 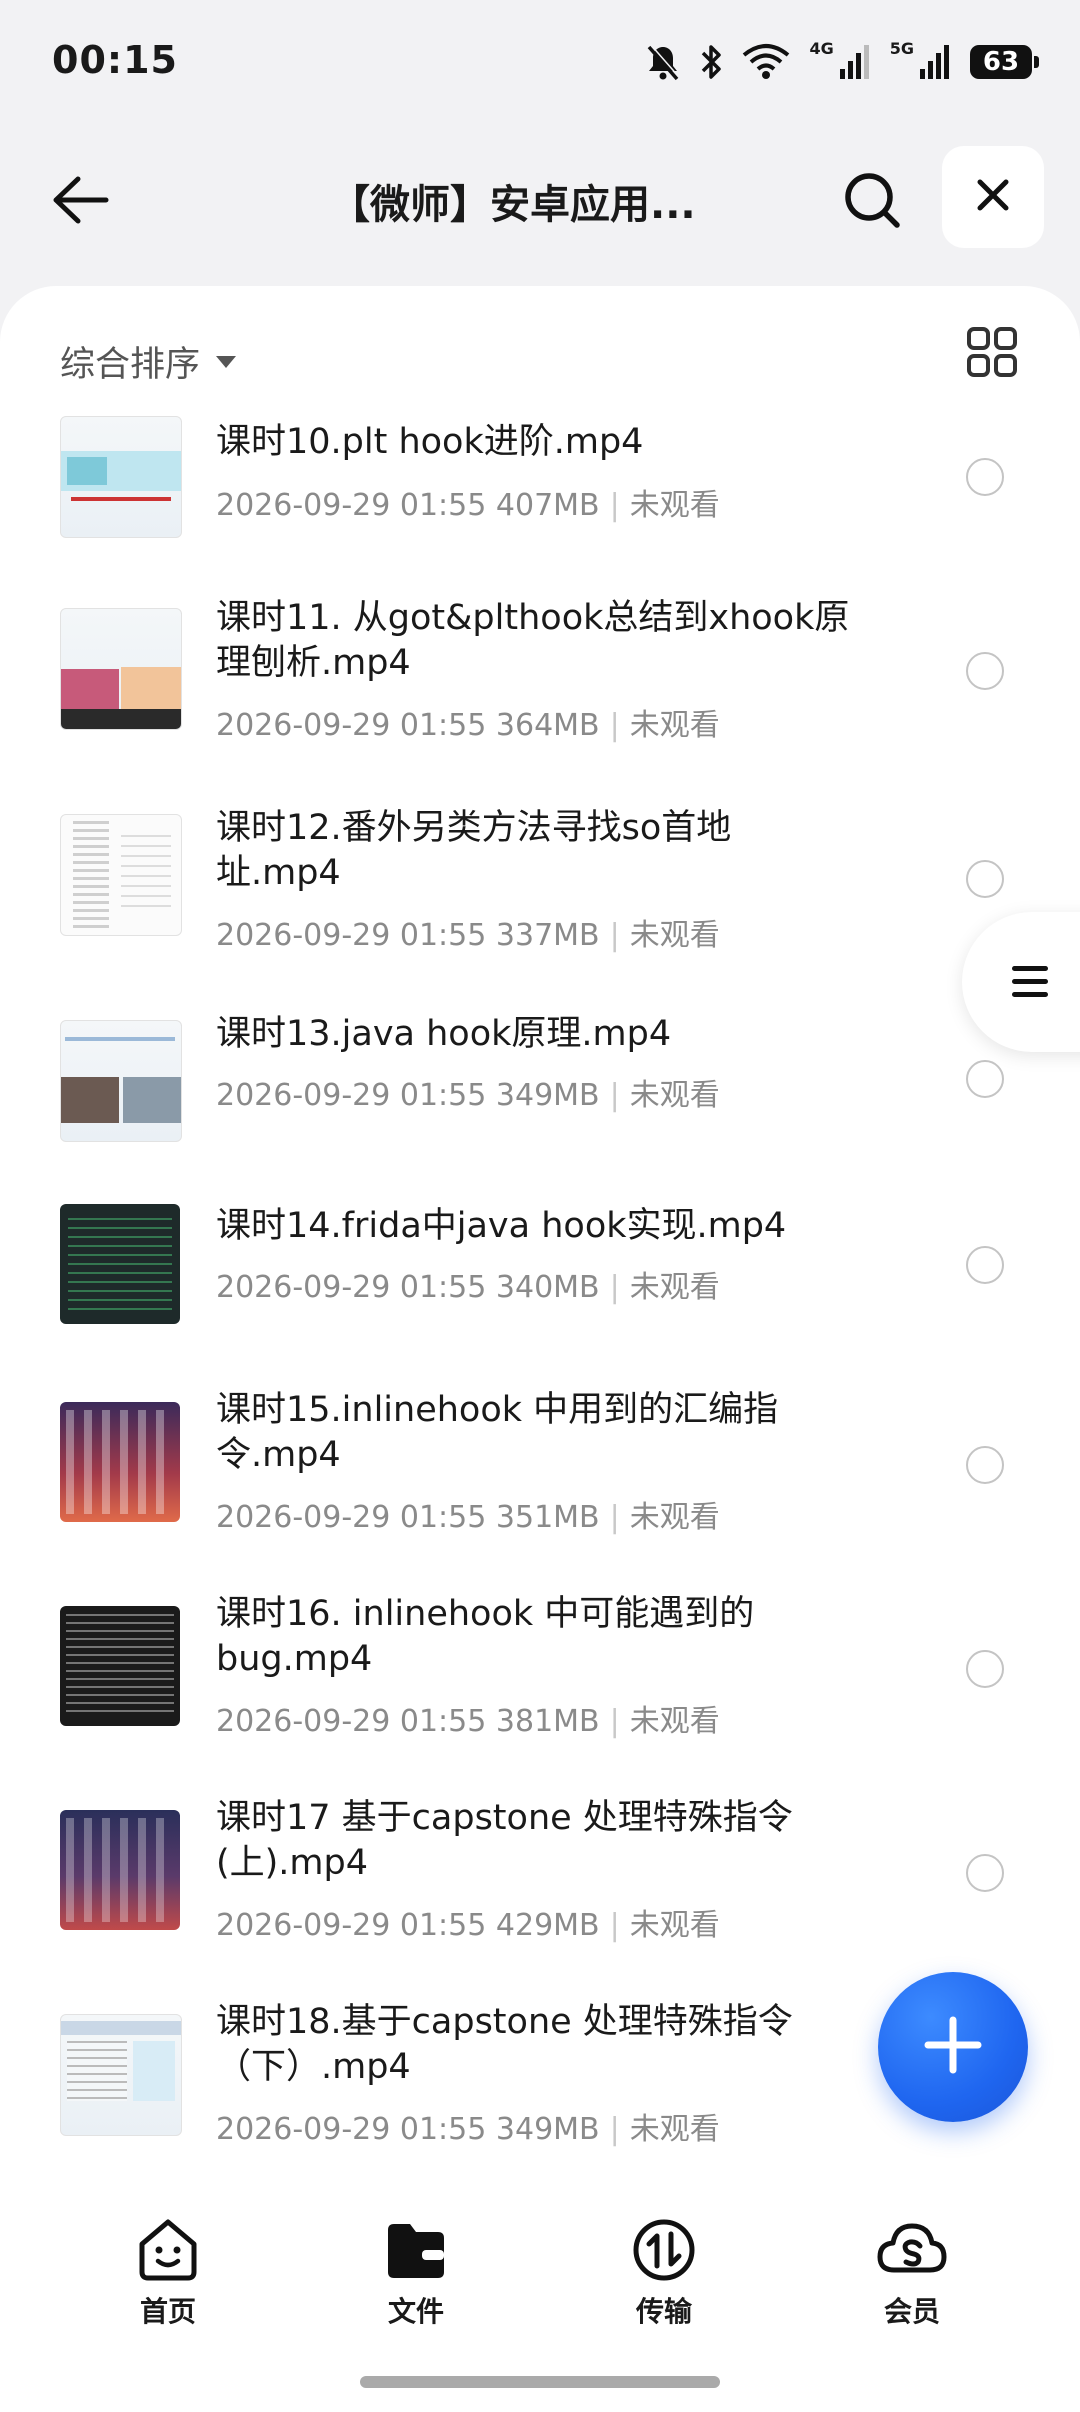 I want to click on bluetooth-icon, so click(x=711, y=62).